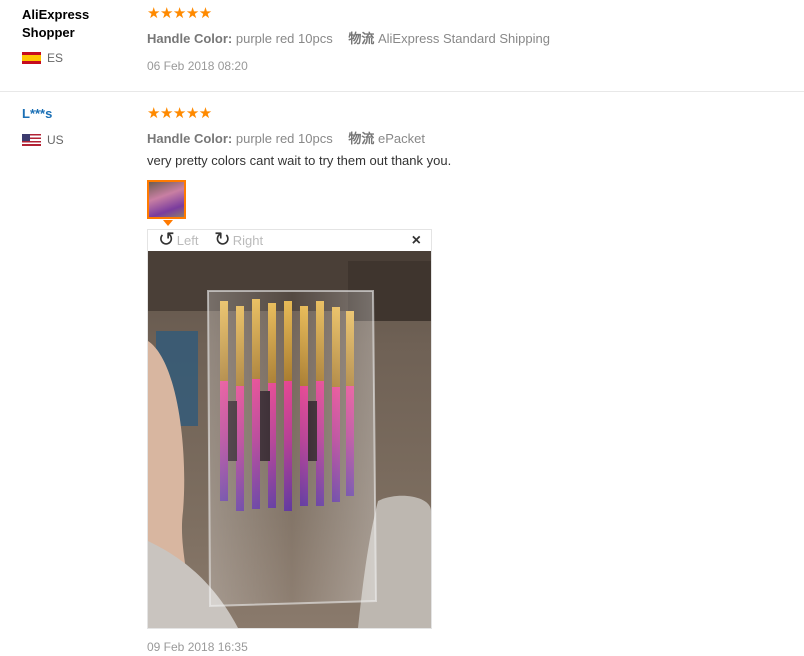 Image resolution: width=804 pixels, height=656 pixels. What do you see at coordinates (197, 66) in the screenshot?
I see `review-date: 06 Feb 2018 08:20` at bounding box center [197, 66].